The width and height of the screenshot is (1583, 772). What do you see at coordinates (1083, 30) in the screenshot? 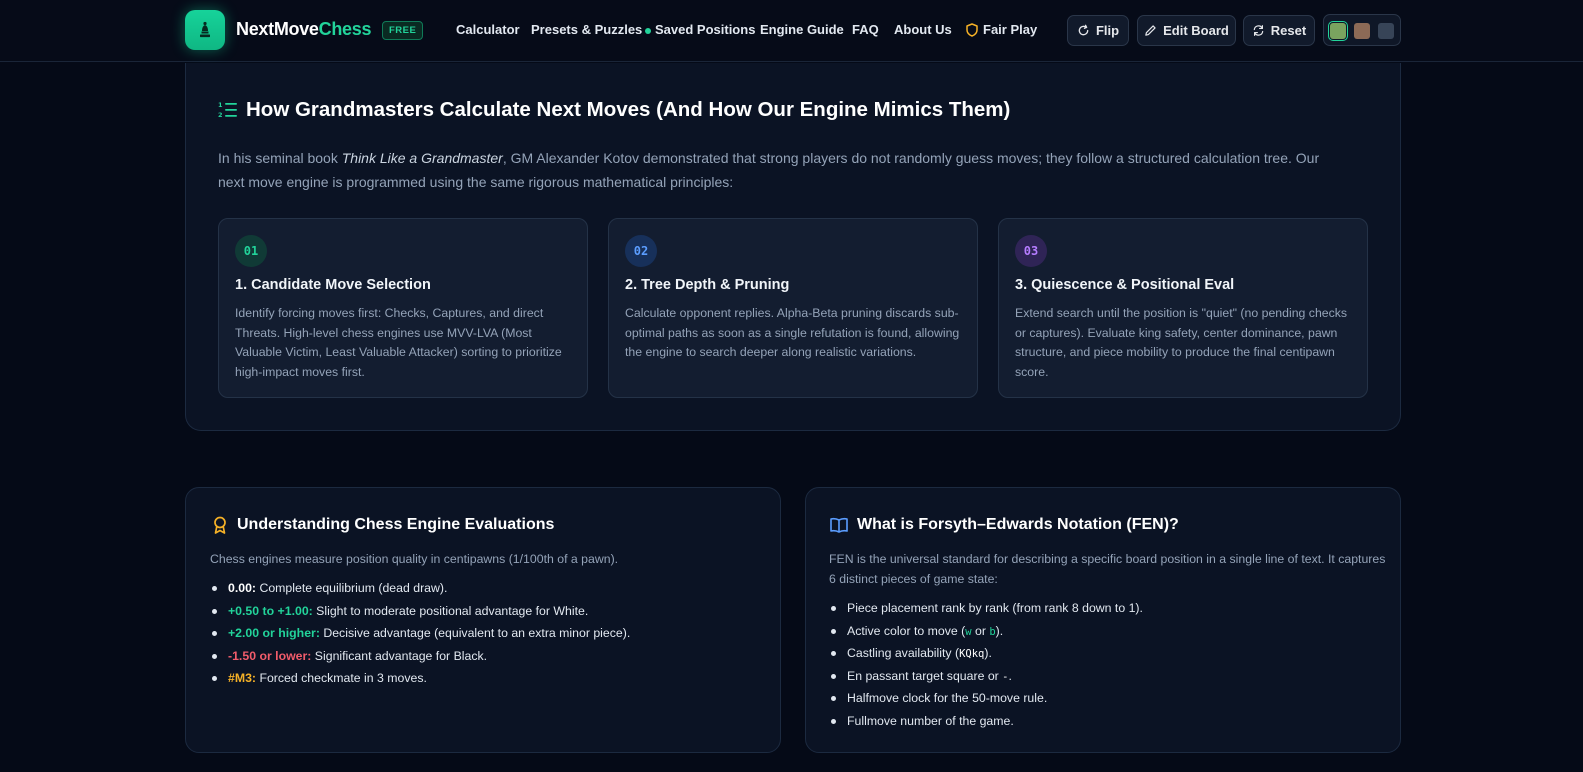
I see `rotate-icon` at bounding box center [1083, 30].